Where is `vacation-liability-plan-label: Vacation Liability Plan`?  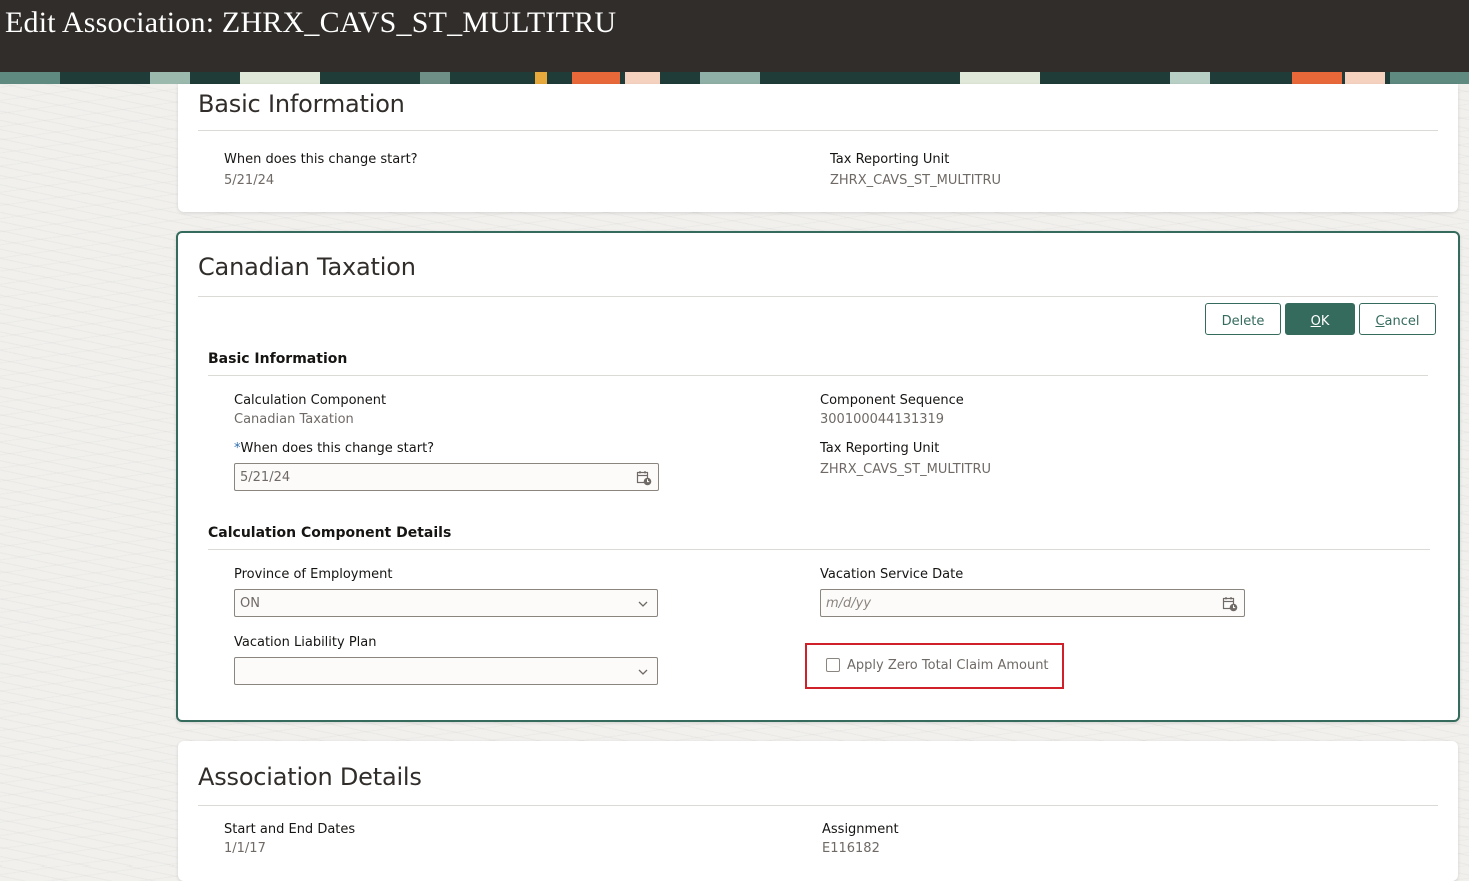 vacation-liability-plan-label: Vacation Liability Plan is located at coordinates (305, 642).